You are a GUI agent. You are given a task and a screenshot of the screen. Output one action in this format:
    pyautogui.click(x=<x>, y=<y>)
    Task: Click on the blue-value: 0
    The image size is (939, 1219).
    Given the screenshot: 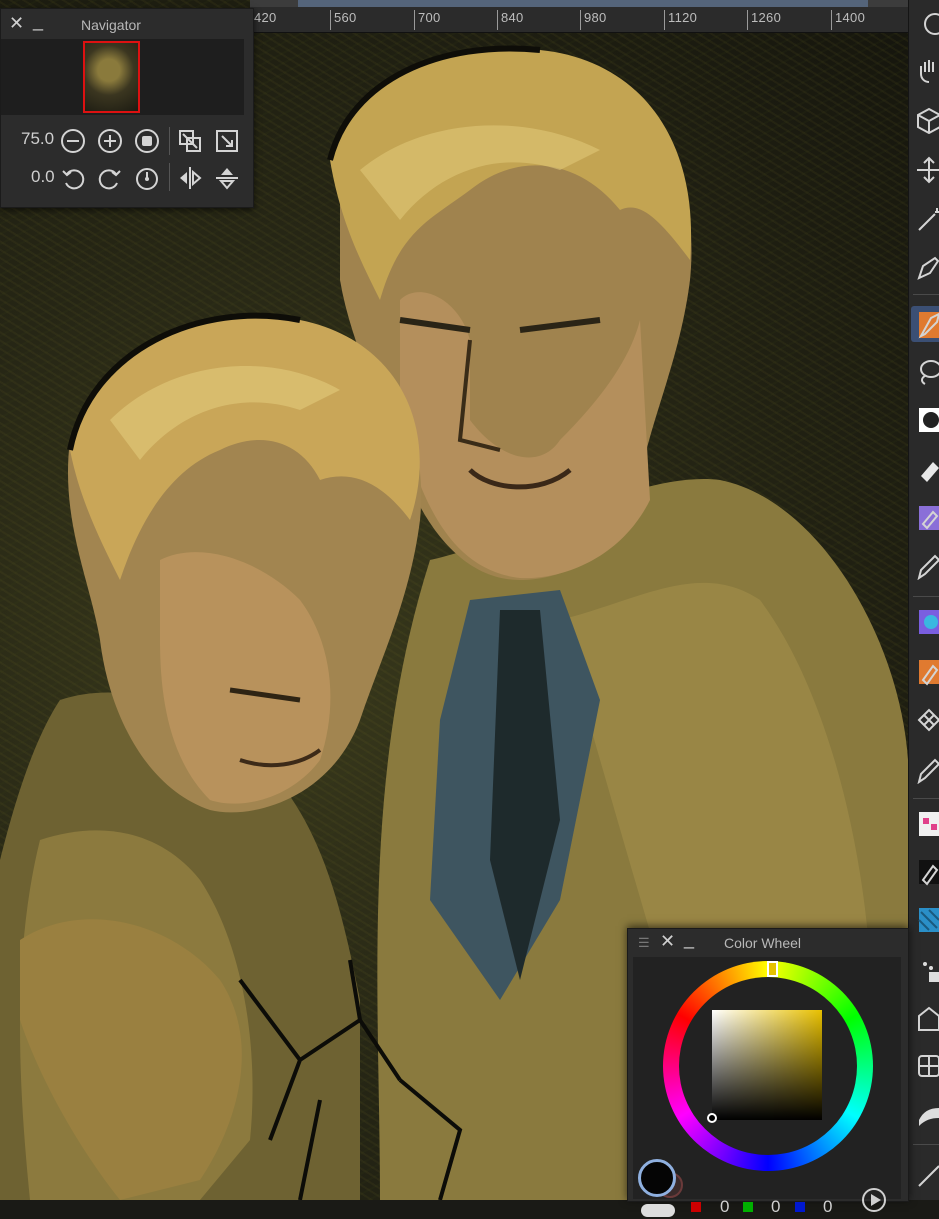 What is the action you would take?
    pyautogui.click(x=827, y=1208)
    